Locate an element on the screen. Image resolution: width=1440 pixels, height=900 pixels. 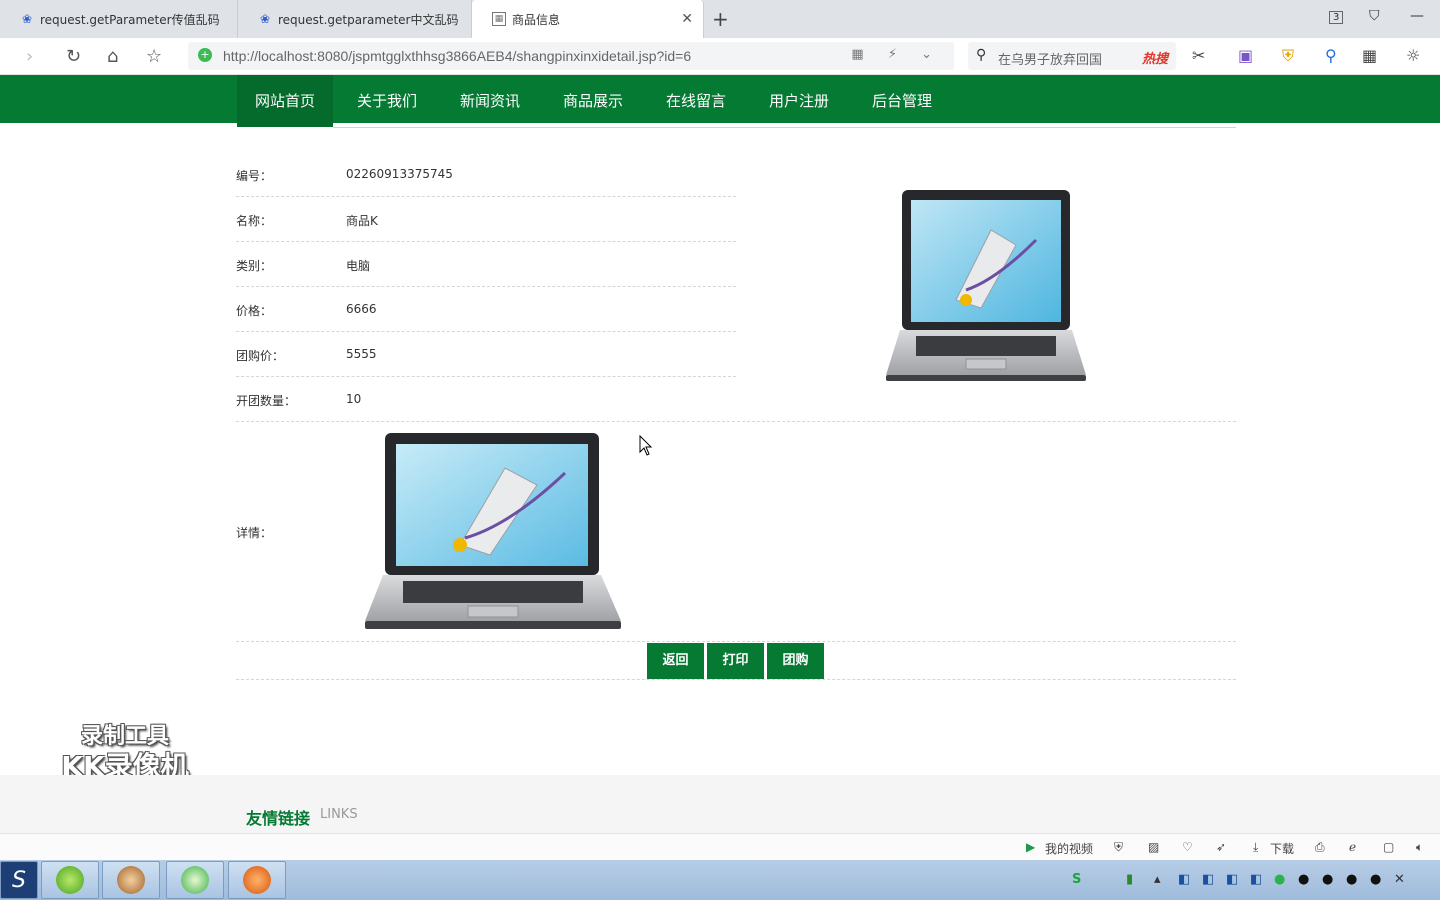
theme-sun-icon: ☼ is located at coordinates (1413, 55).